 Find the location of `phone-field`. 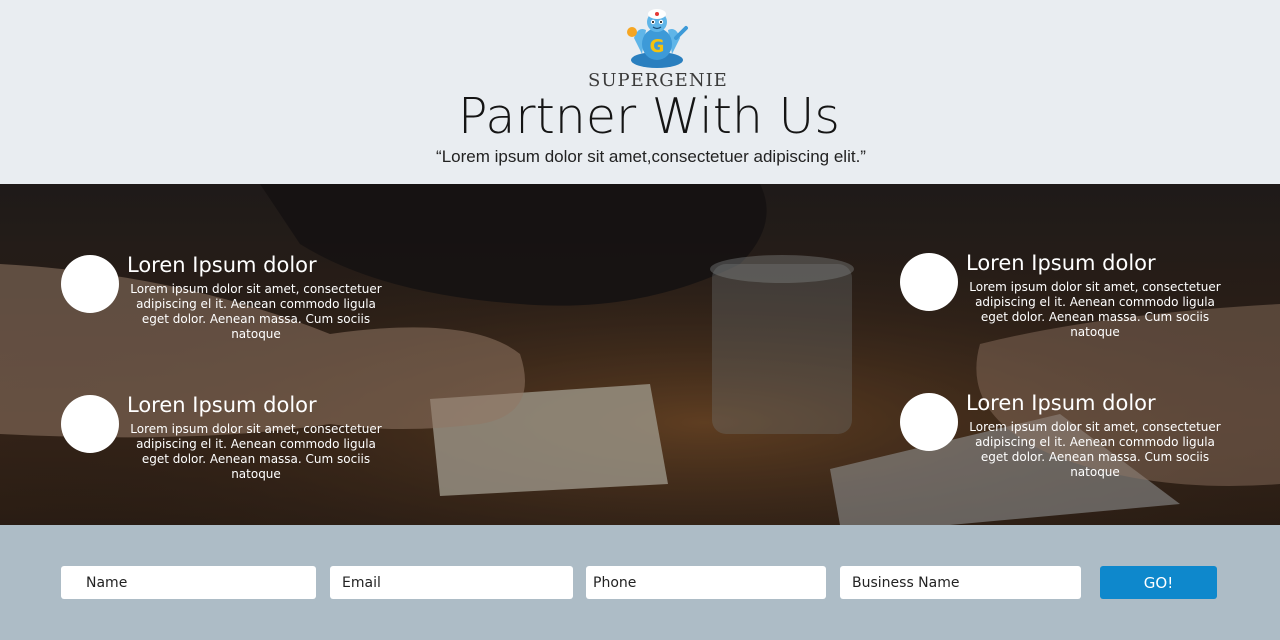

phone-field is located at coordinates (706, 582).